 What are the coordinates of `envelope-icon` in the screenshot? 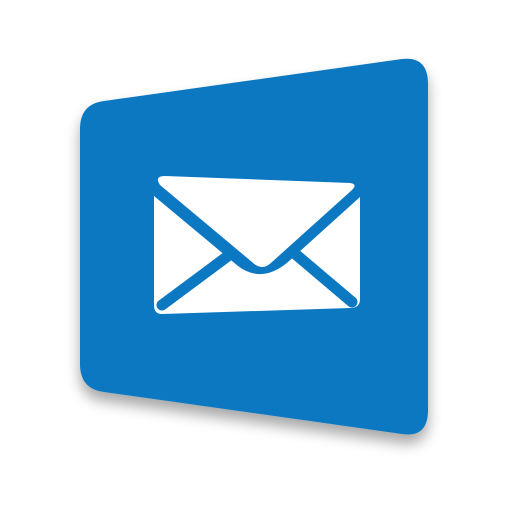 It's located at (257, 245).